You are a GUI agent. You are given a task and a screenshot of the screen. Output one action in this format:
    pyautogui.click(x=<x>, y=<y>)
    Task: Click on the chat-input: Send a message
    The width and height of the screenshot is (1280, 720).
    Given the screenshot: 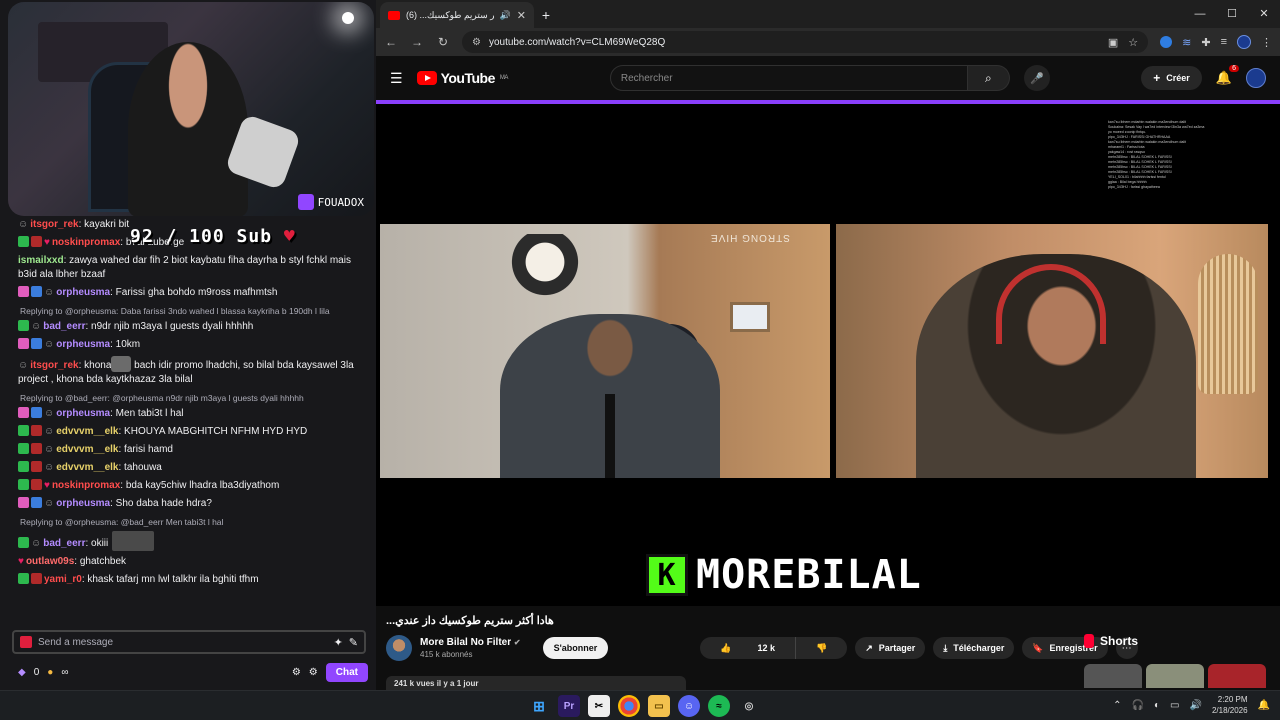 What is the action you would take?
    pyautogui.click(x=183, y=642)
    